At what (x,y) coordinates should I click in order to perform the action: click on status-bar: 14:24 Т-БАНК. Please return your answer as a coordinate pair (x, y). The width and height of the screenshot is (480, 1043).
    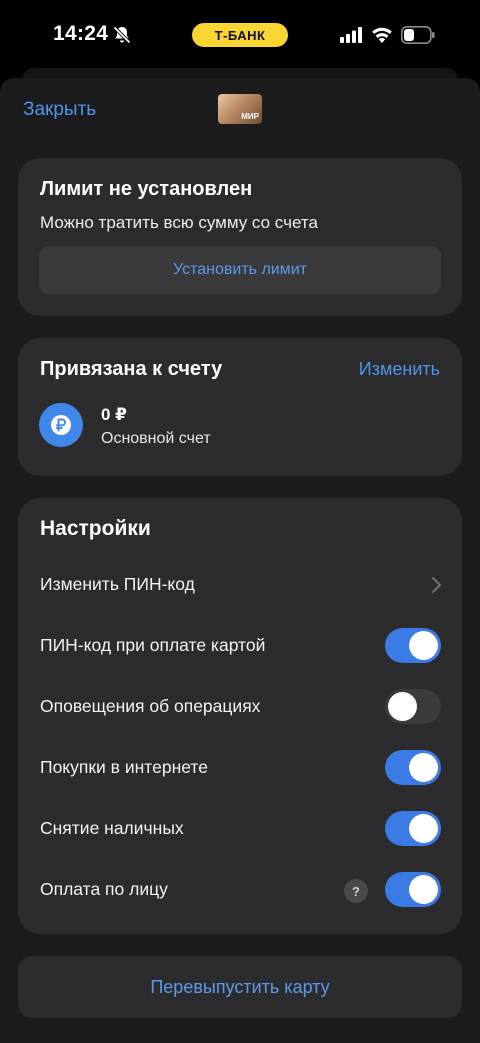
    Looking at the image, I should click on (240, 36).